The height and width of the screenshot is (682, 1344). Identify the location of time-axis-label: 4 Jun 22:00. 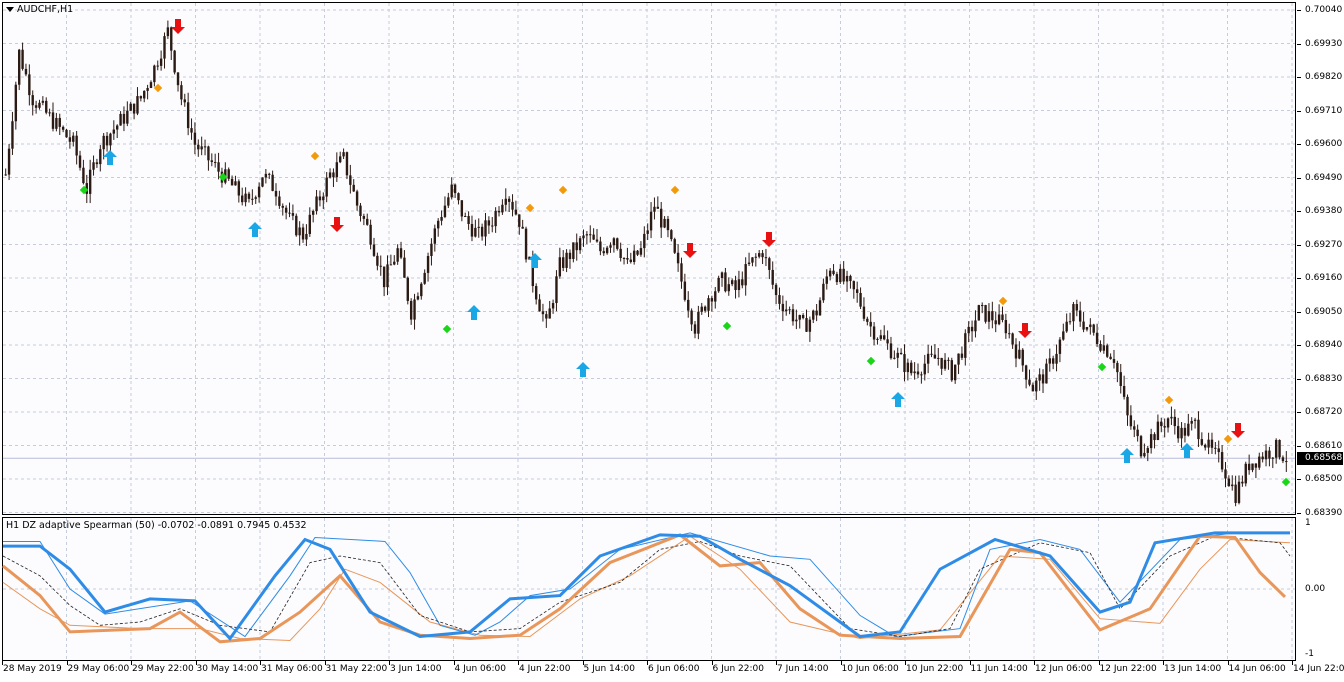
(545, 669).